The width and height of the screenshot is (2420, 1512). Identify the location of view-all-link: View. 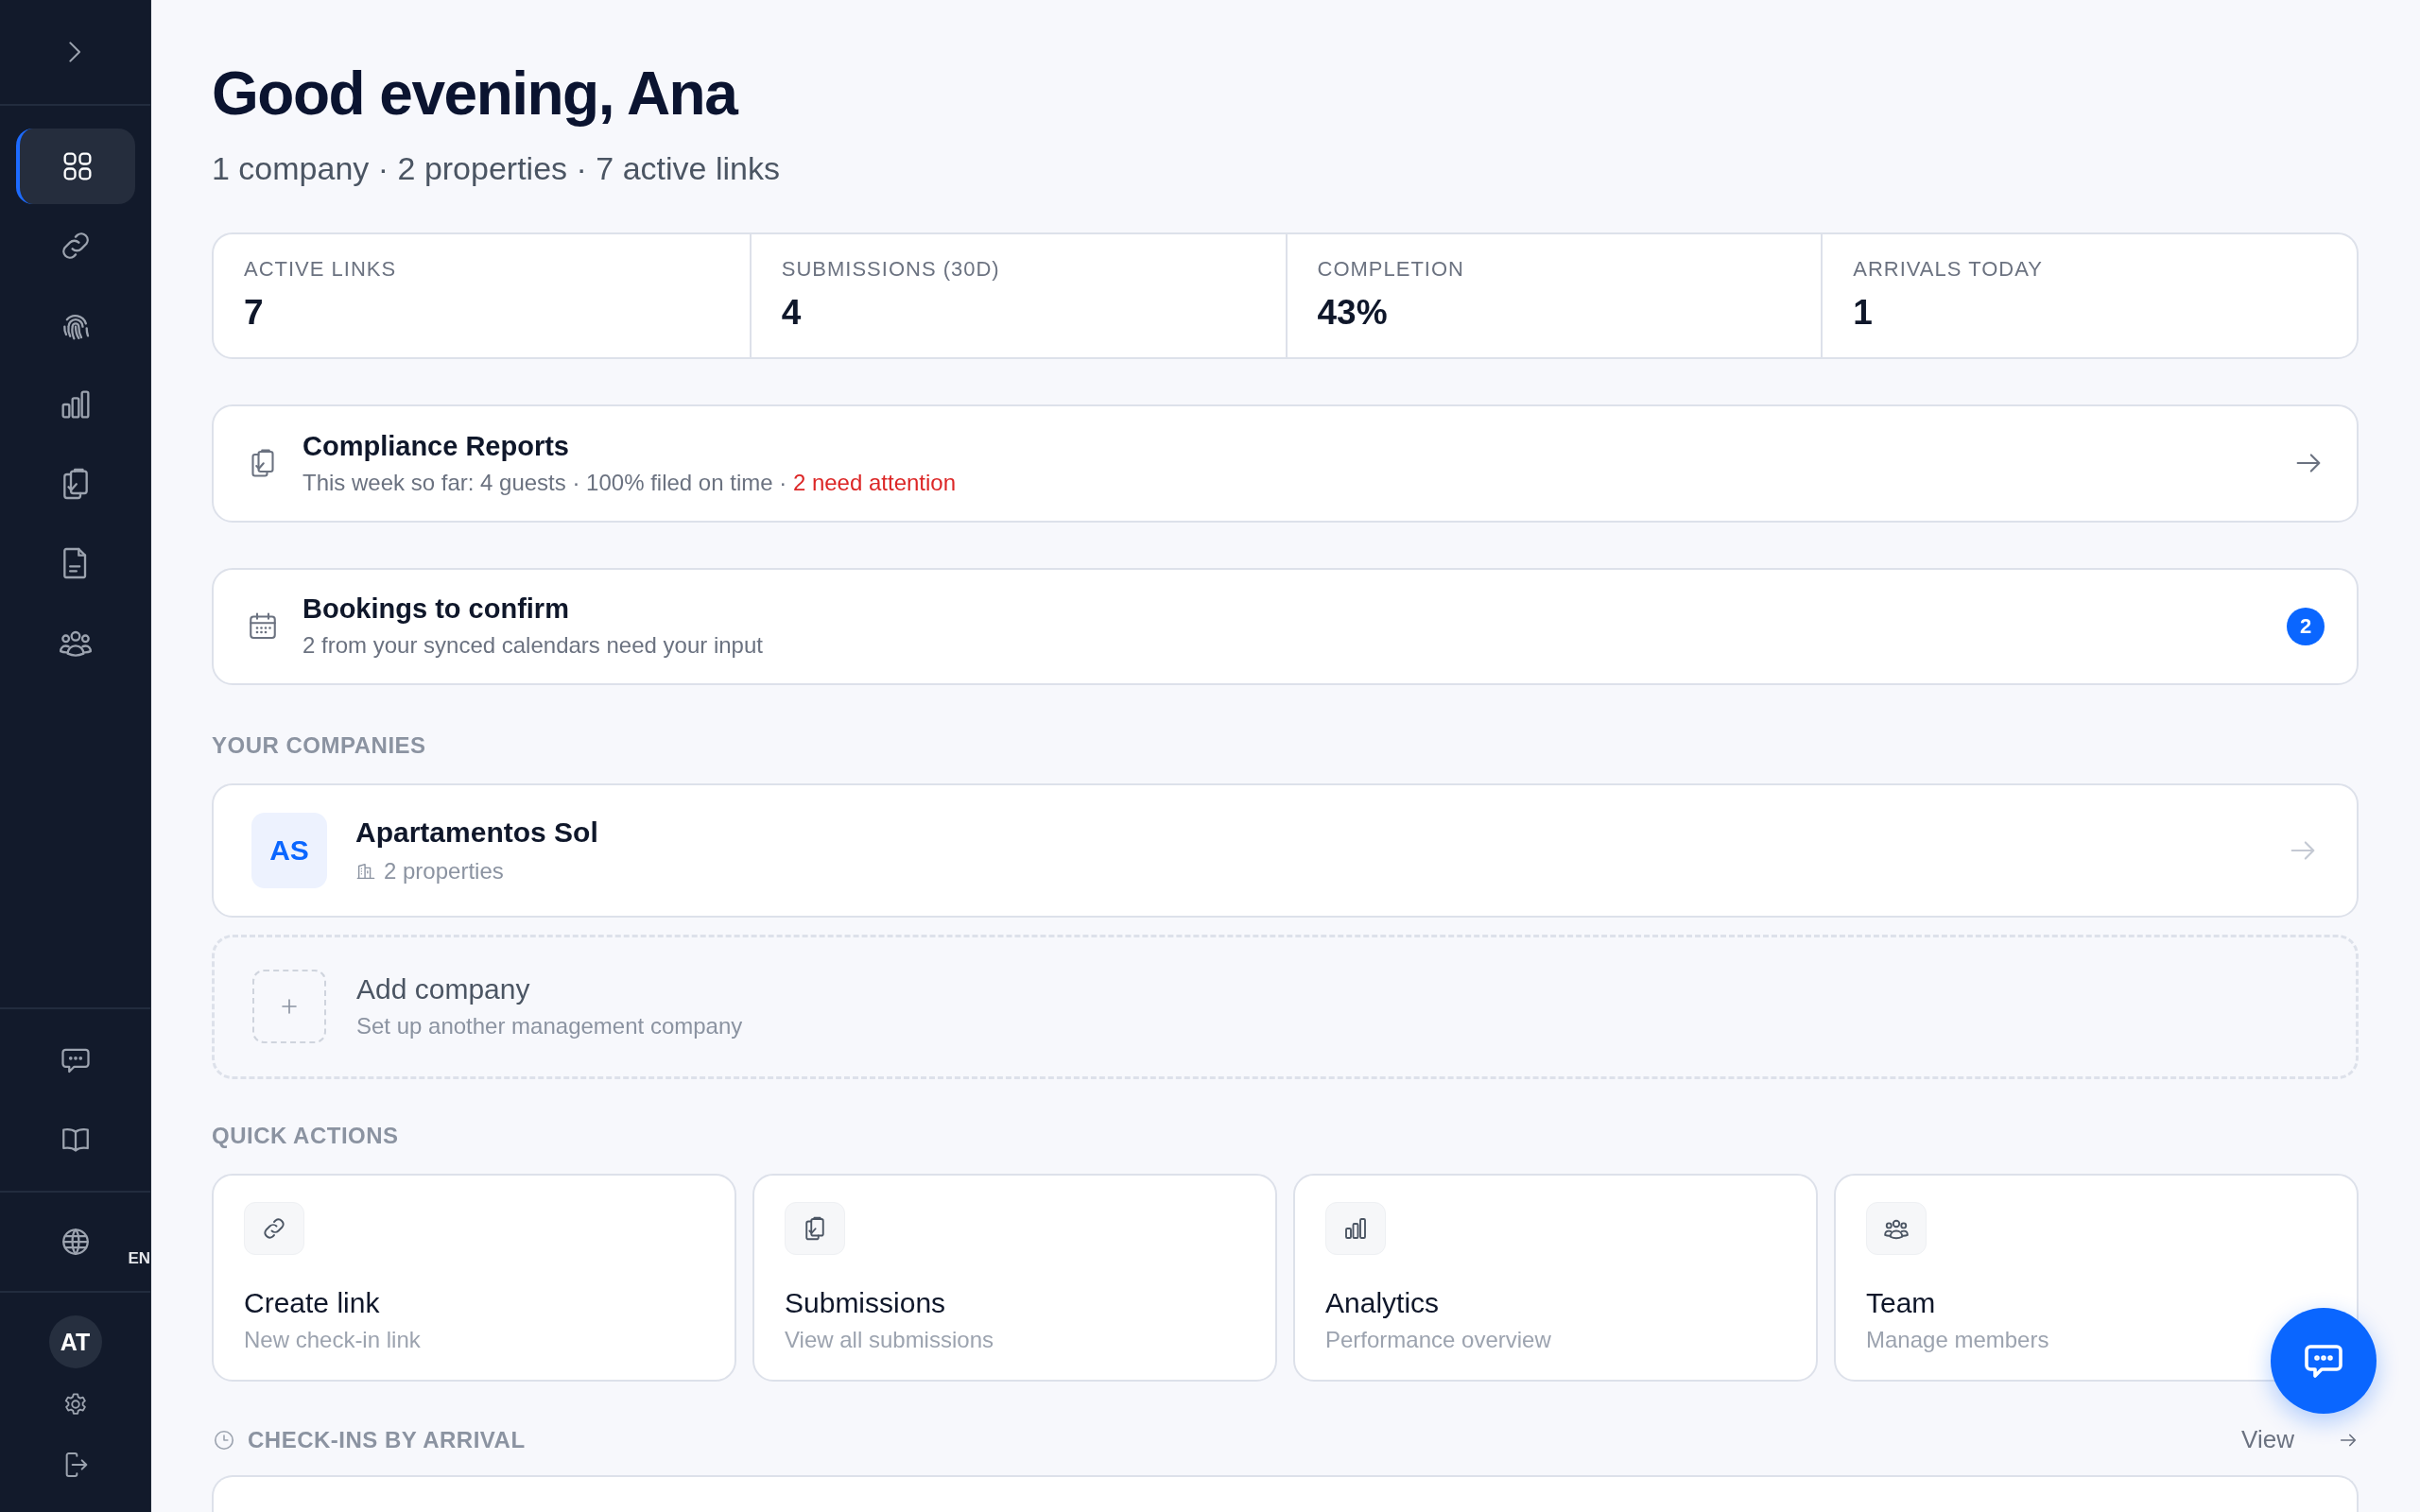
(2300, 1440).